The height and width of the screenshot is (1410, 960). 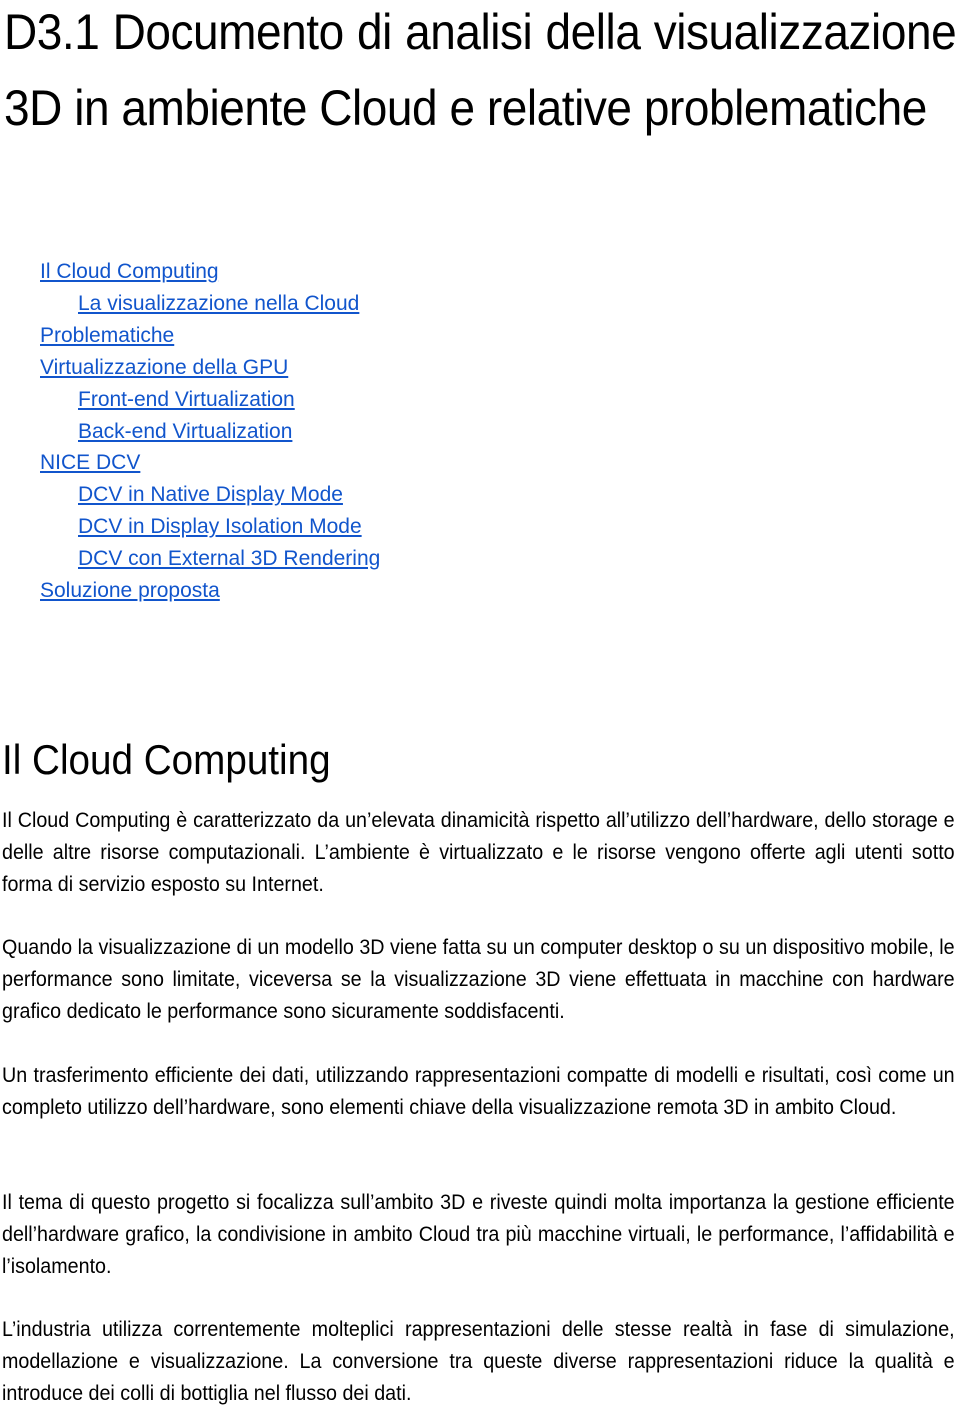 I want to click on toc-link: La visualizzazione nella Cloud, so click(x=229, y=304).